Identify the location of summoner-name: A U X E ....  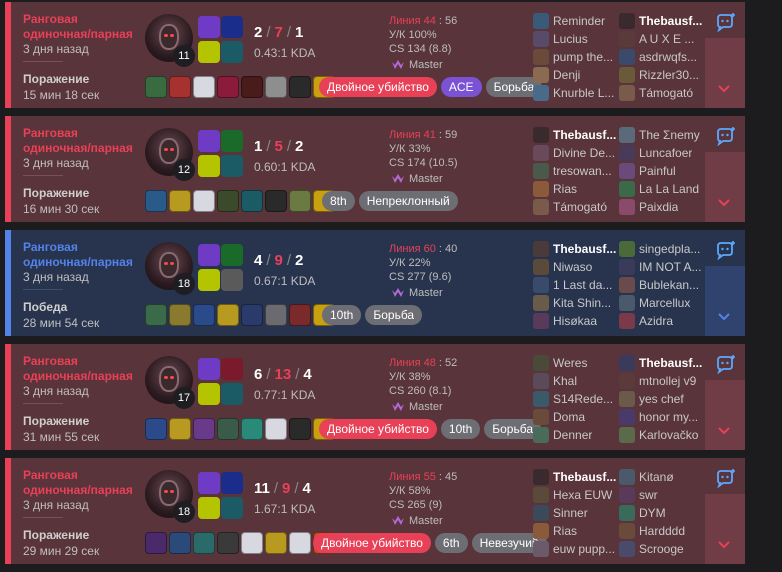
(666, 39).